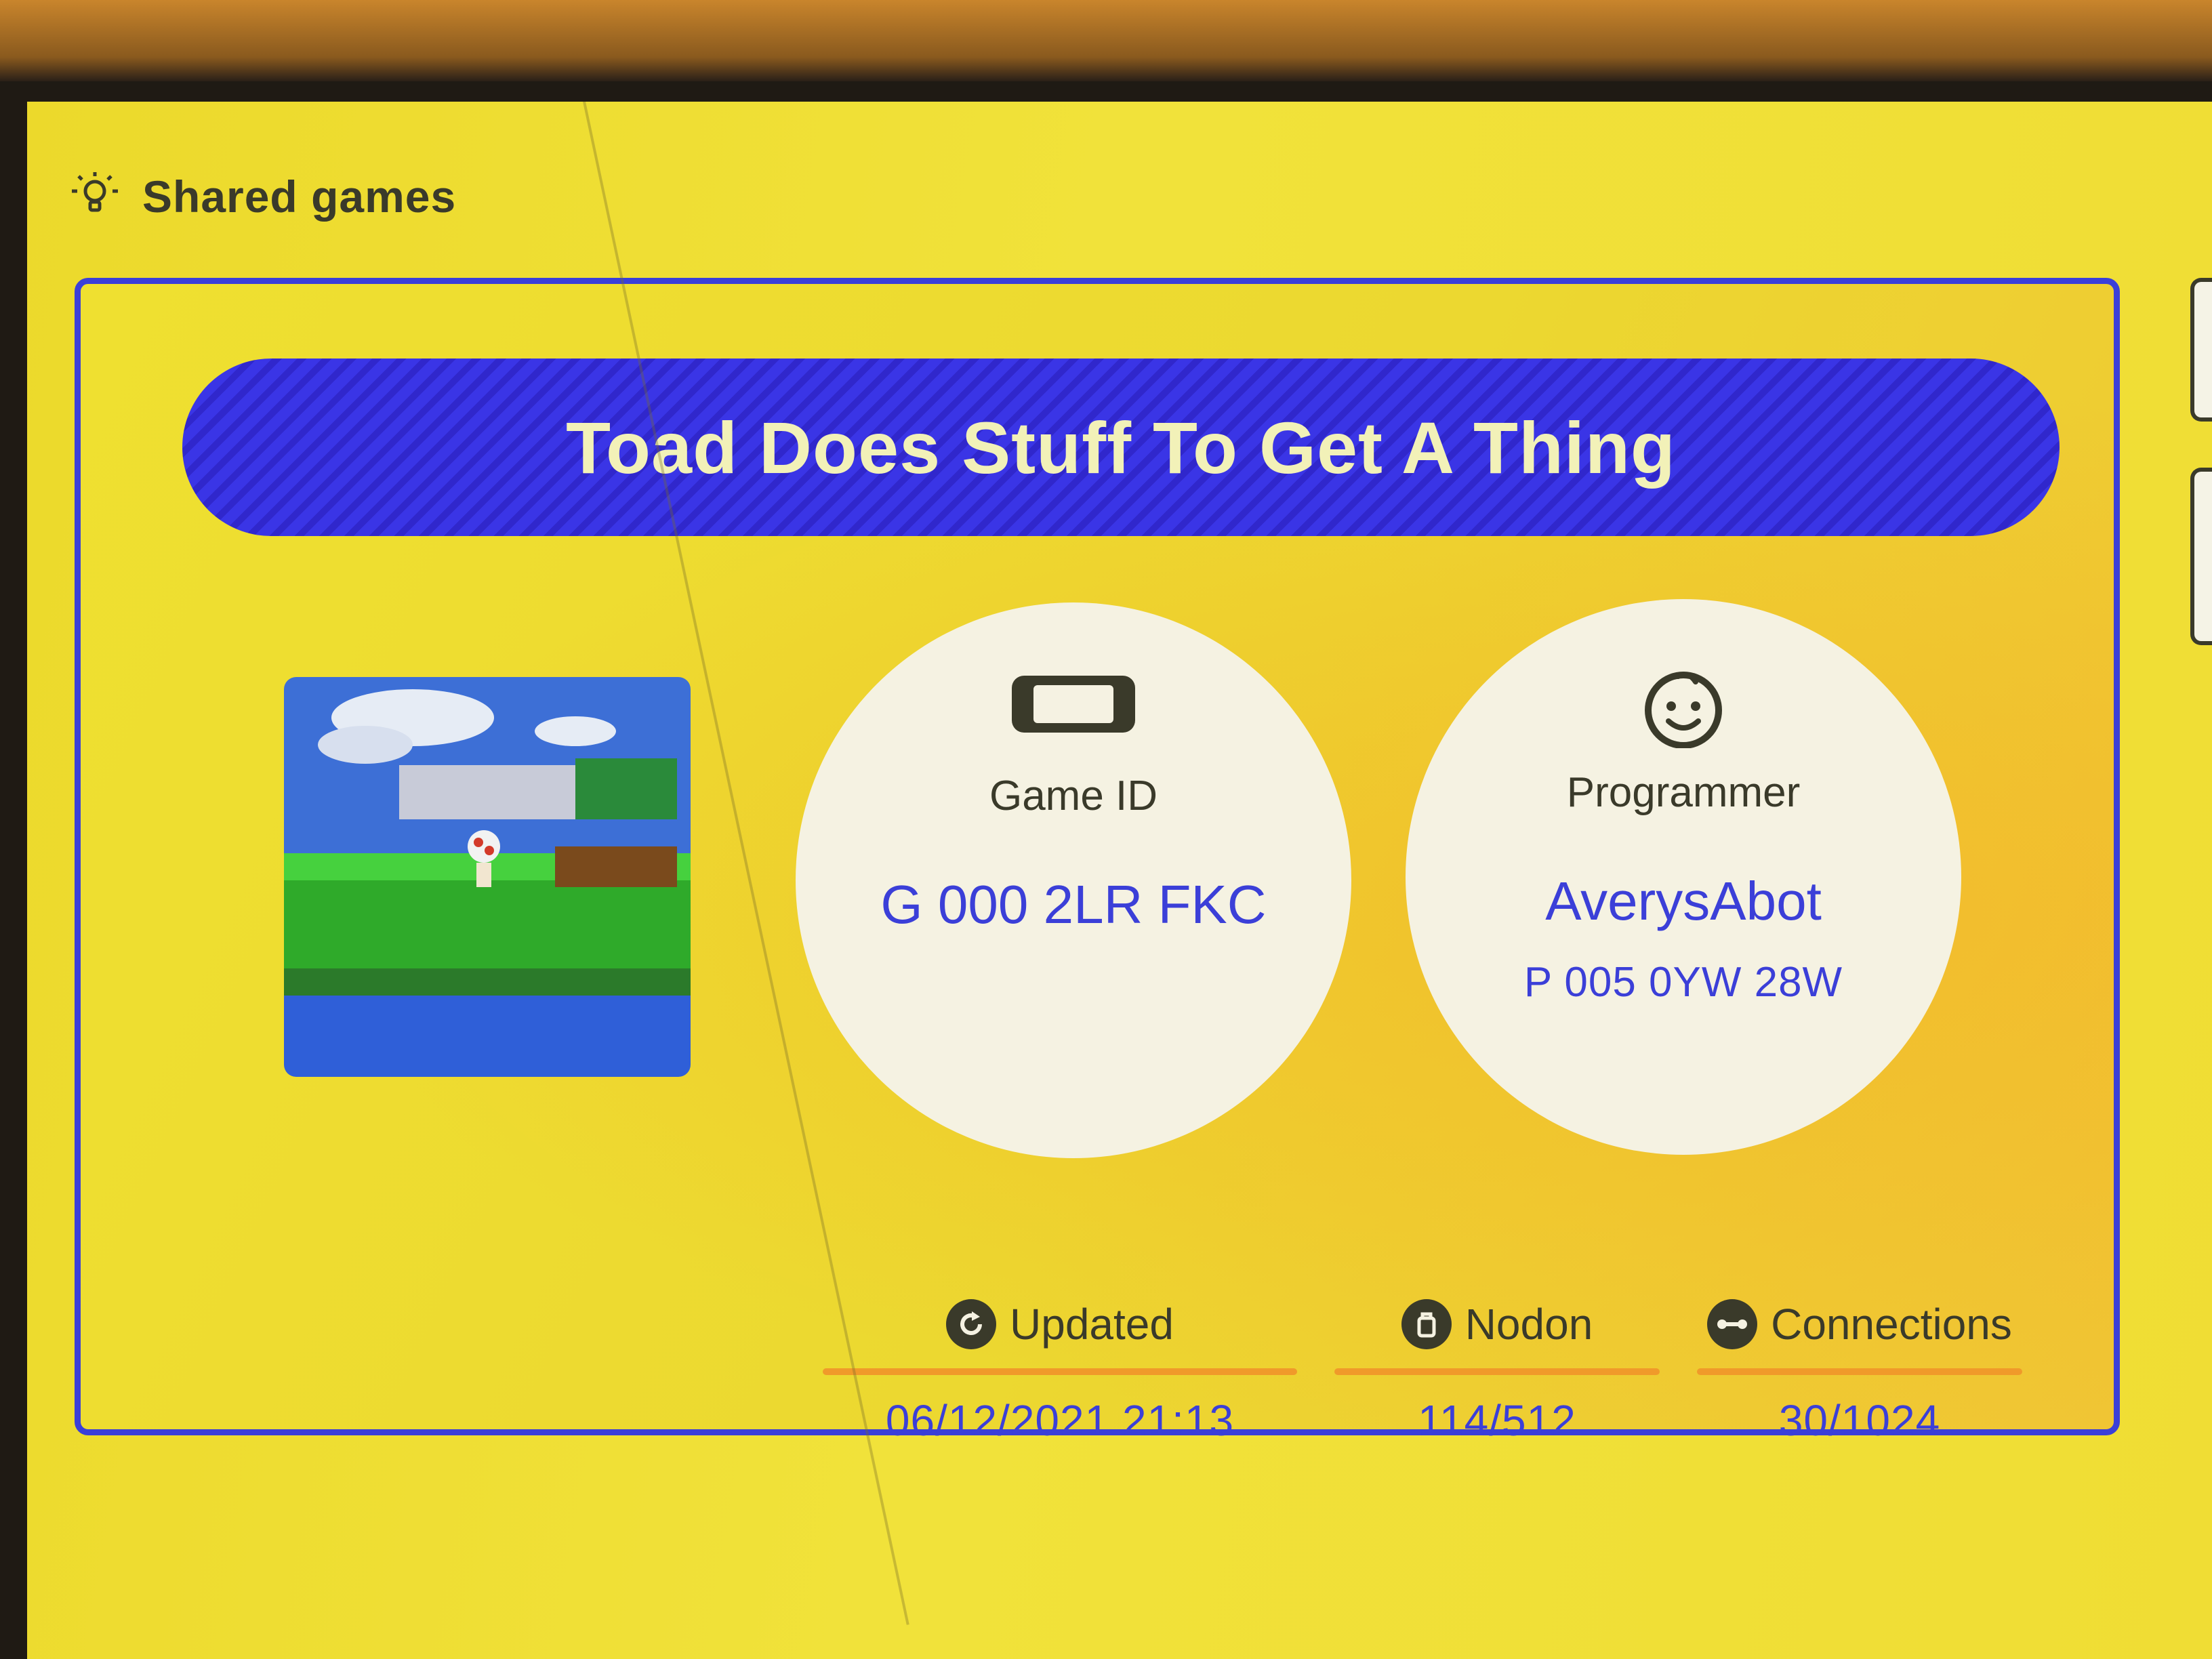 This screenshot has width=2212, height=1659. I want to click on stat-updated: Updated 06/12/2021 21:13, so click(1060, 1370).